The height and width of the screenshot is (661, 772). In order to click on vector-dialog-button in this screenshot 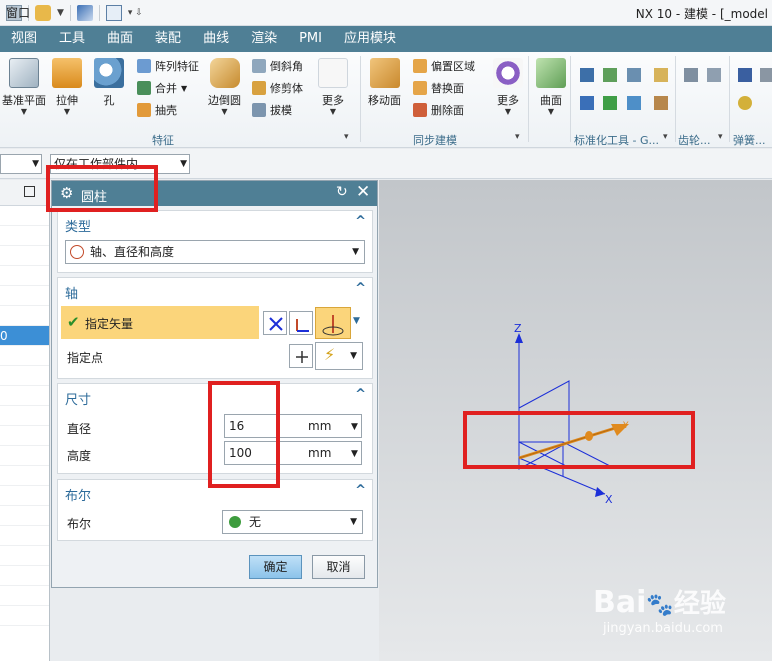, I will do `click(301, 323)`.